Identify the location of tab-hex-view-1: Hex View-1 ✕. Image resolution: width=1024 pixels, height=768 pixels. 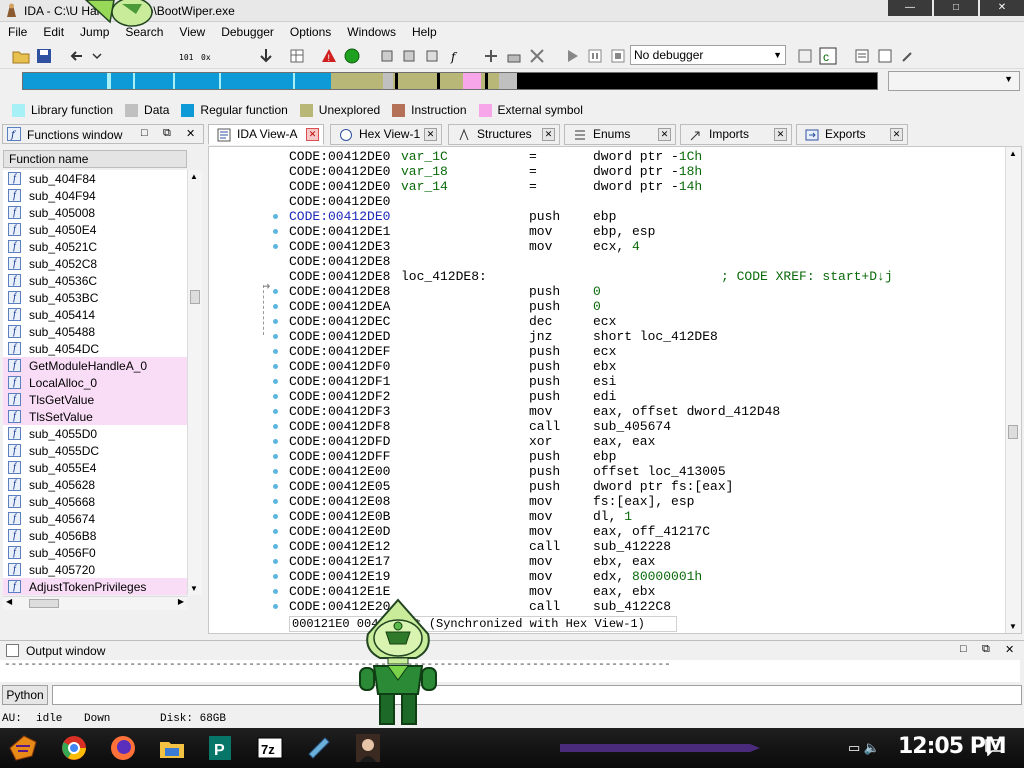
(386, 134).